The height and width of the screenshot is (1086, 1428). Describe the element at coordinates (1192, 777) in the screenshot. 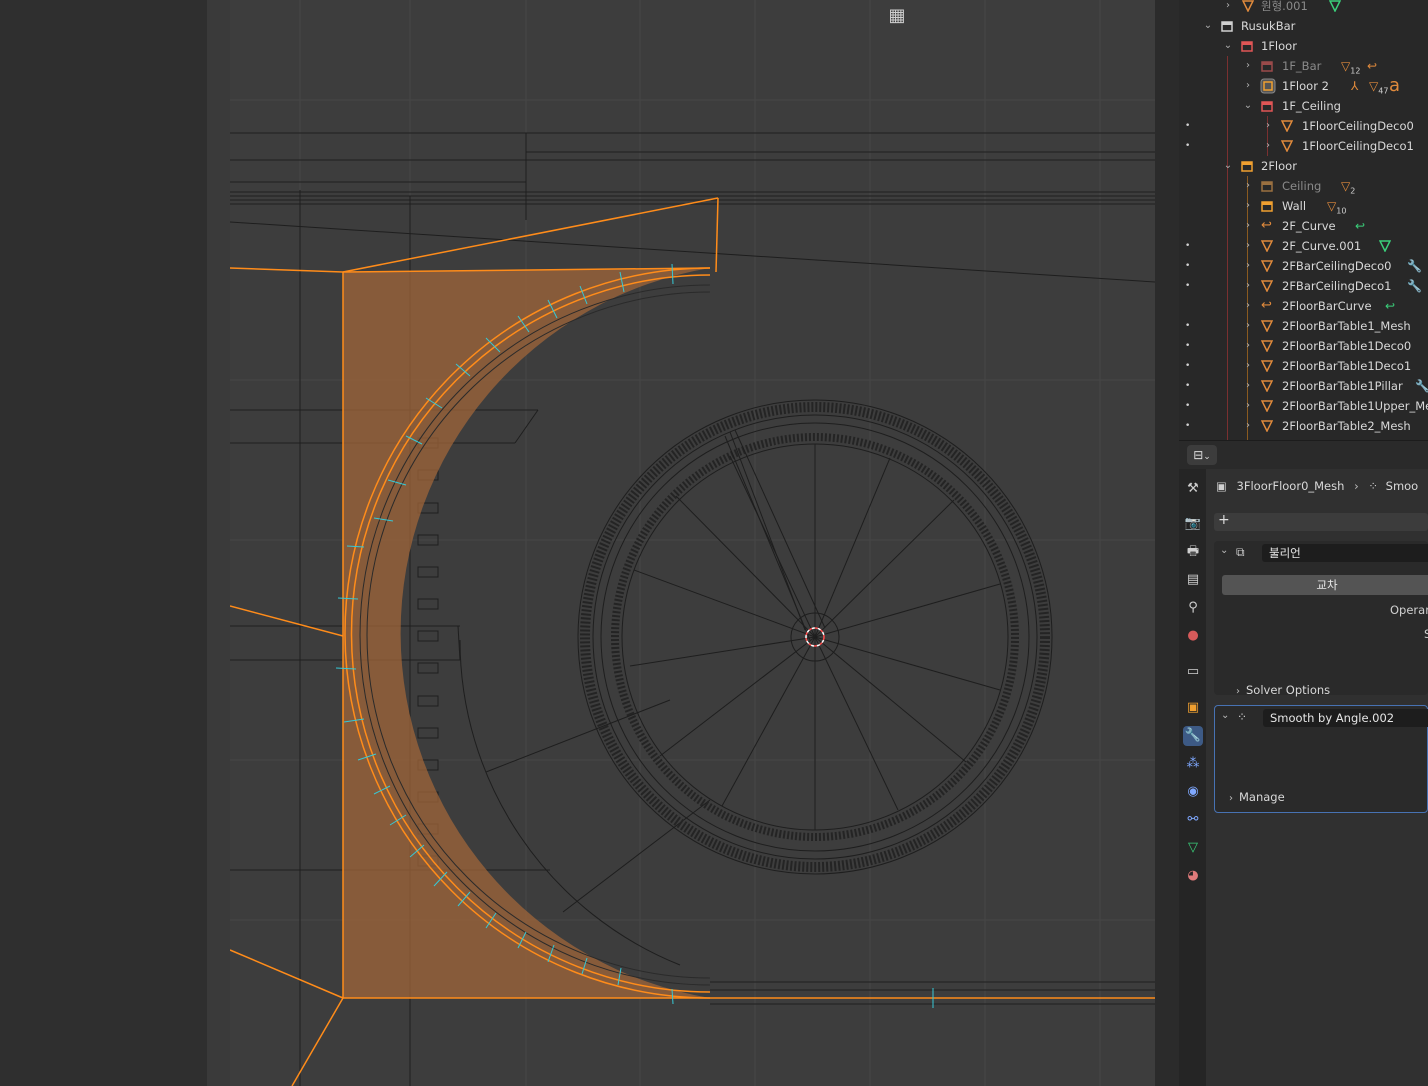

I see `properties-tabs: ⚒ 📷 🖶 ▤ ⚲ ● ▭ ▣ 🔧 ⁂ ◉ ⚯ ▽ ◕` at that location.